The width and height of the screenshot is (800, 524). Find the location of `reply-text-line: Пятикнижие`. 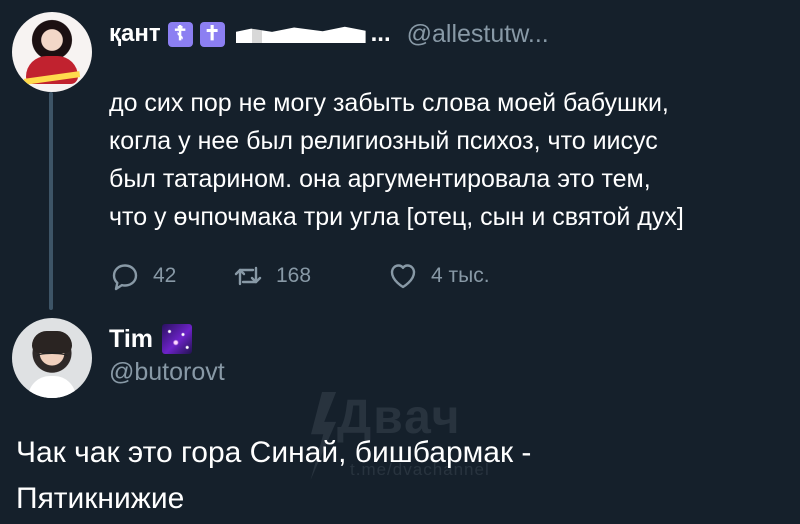

reply-text-line: Пятикнижие is located at coordinates (100, 498).